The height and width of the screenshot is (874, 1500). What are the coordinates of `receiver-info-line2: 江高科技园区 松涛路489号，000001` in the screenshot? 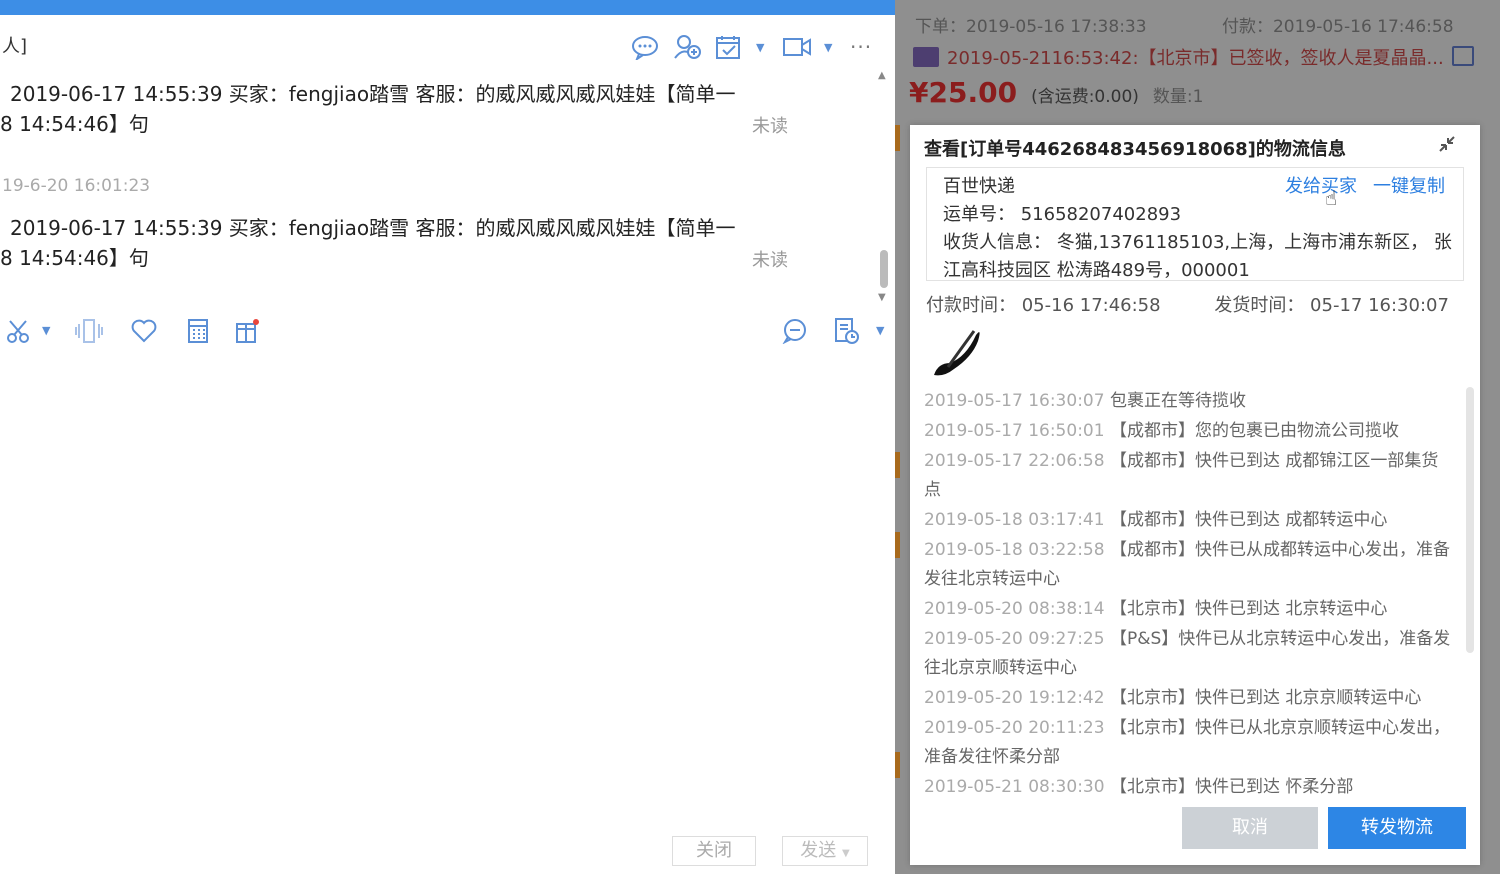 It's located at (1096, 270).